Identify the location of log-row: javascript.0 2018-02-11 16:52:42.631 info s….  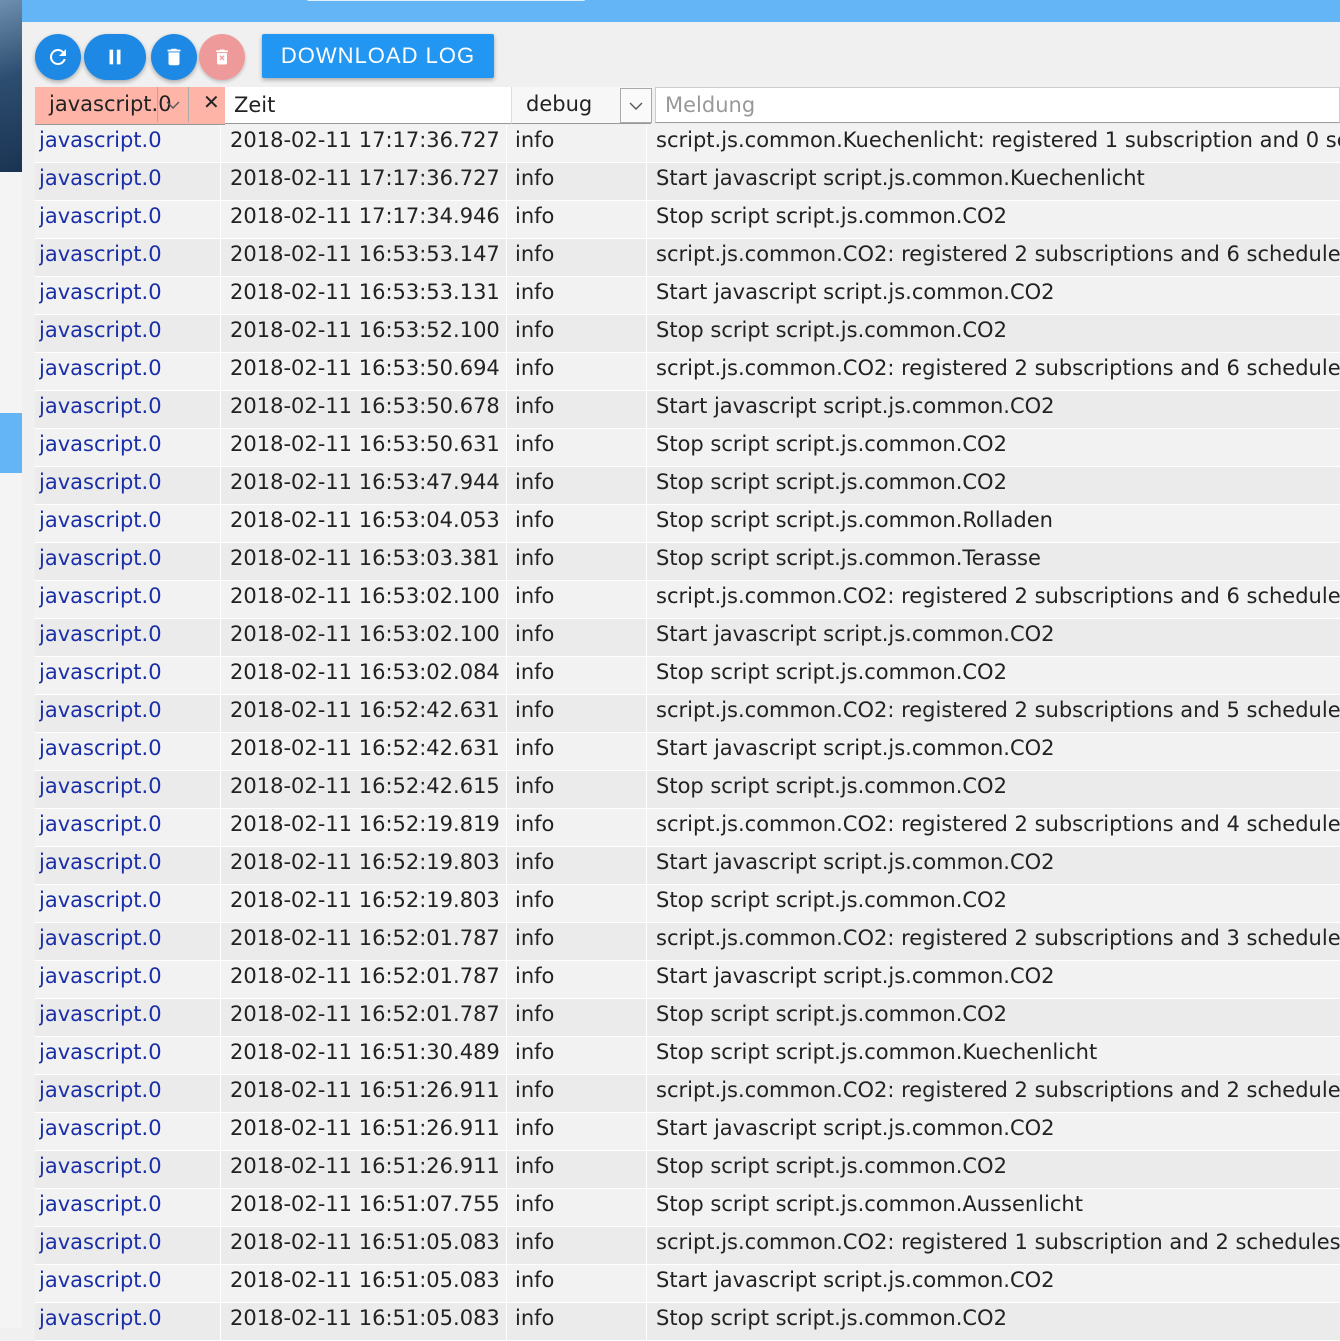
(687, 714).